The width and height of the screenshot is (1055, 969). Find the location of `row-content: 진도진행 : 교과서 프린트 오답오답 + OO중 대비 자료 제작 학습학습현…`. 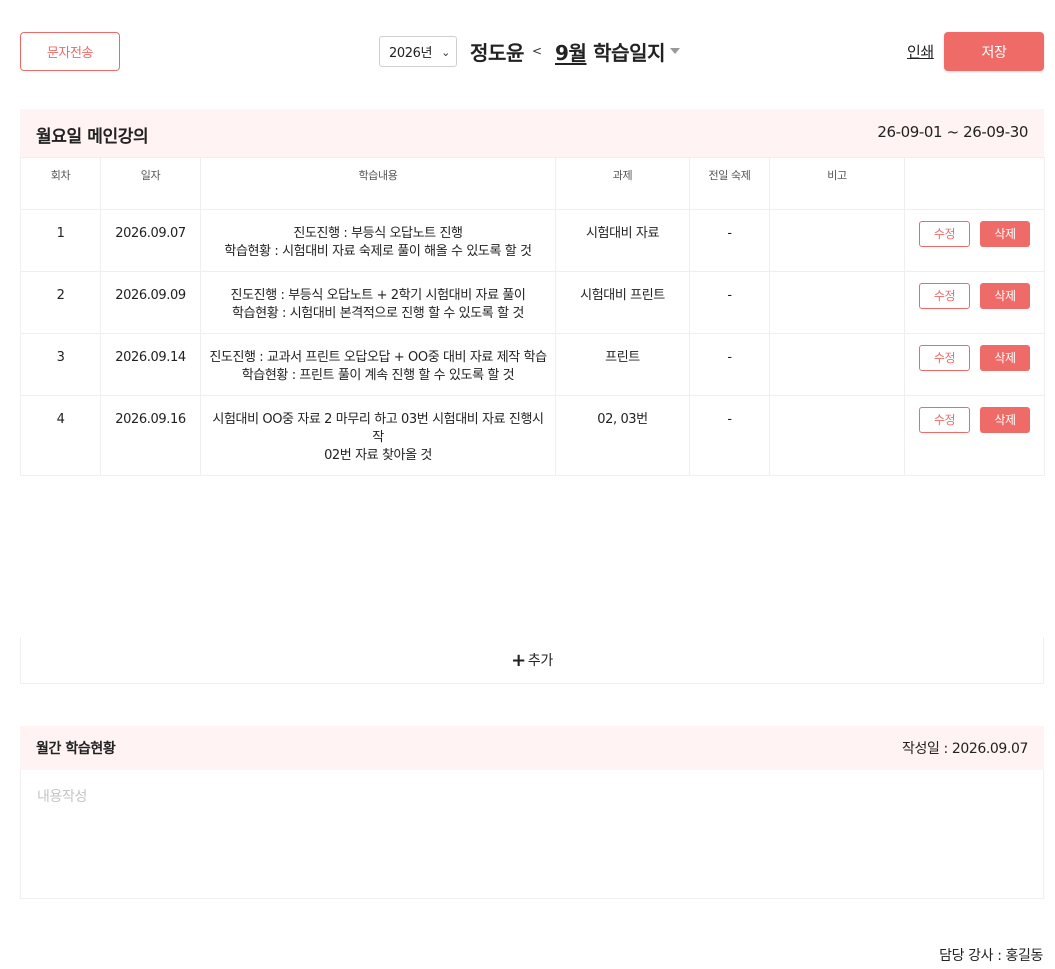

row-content: 진도진행 : 교과서 프린트 오답오답 + OO중 대비 자료 제작 학습학습현… is located at coordinates (378, 364).